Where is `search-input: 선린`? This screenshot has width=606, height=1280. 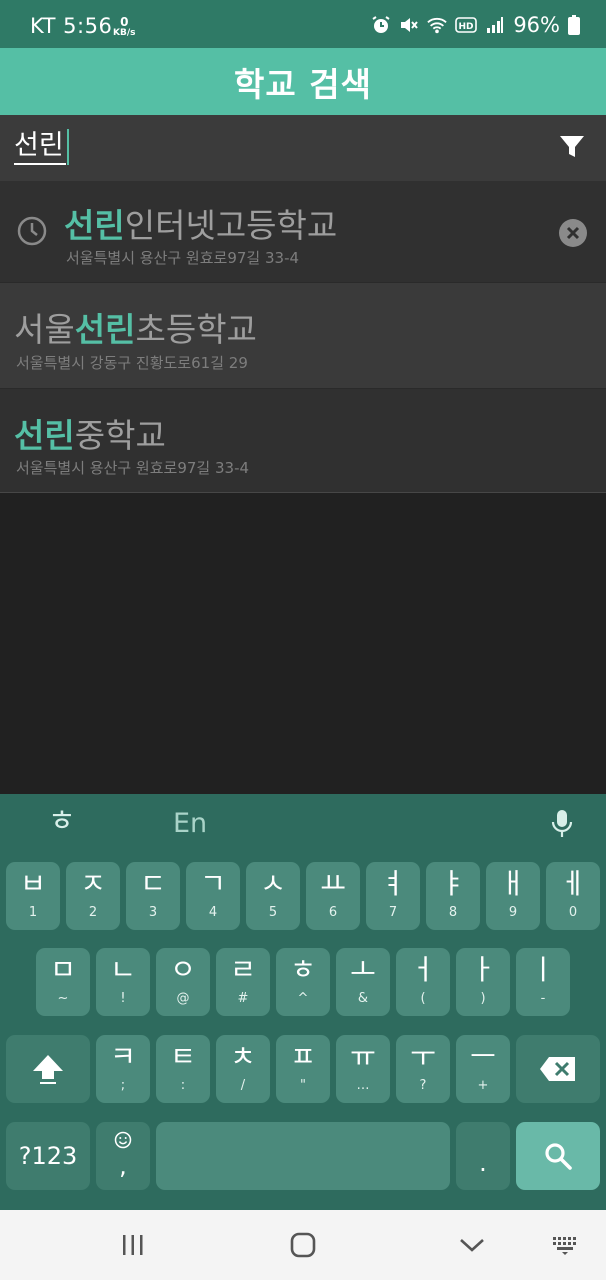
search-input: 선린 is located at coordinates (40, 147).